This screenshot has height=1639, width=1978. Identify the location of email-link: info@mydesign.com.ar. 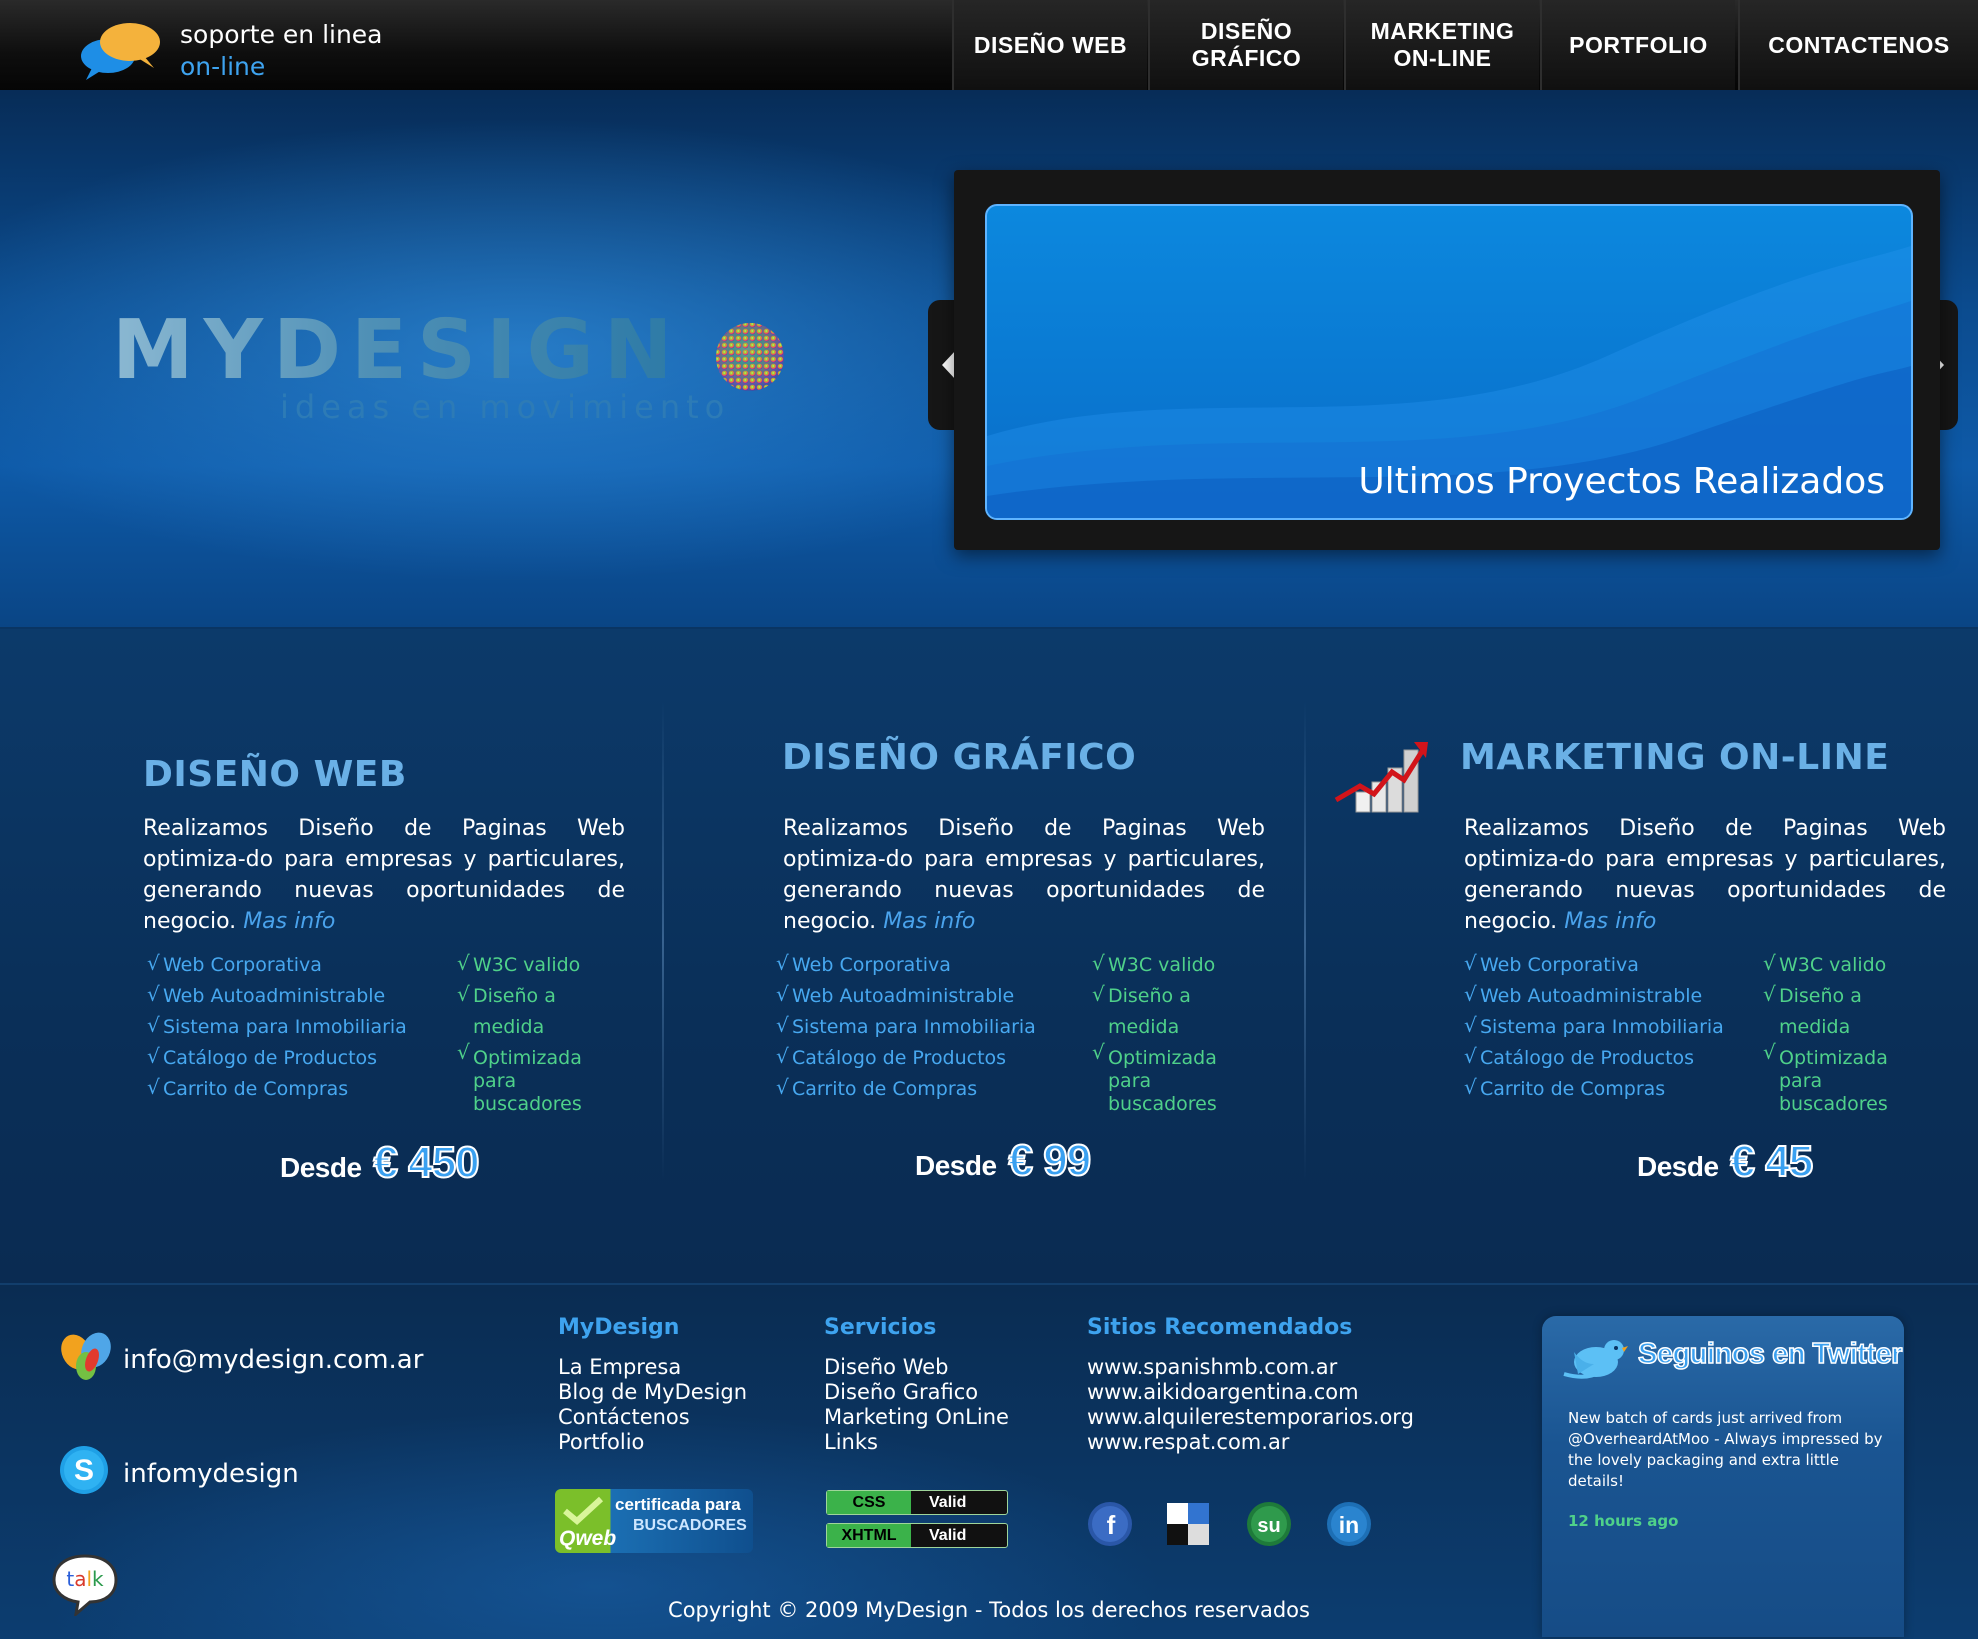
(273, 1360).